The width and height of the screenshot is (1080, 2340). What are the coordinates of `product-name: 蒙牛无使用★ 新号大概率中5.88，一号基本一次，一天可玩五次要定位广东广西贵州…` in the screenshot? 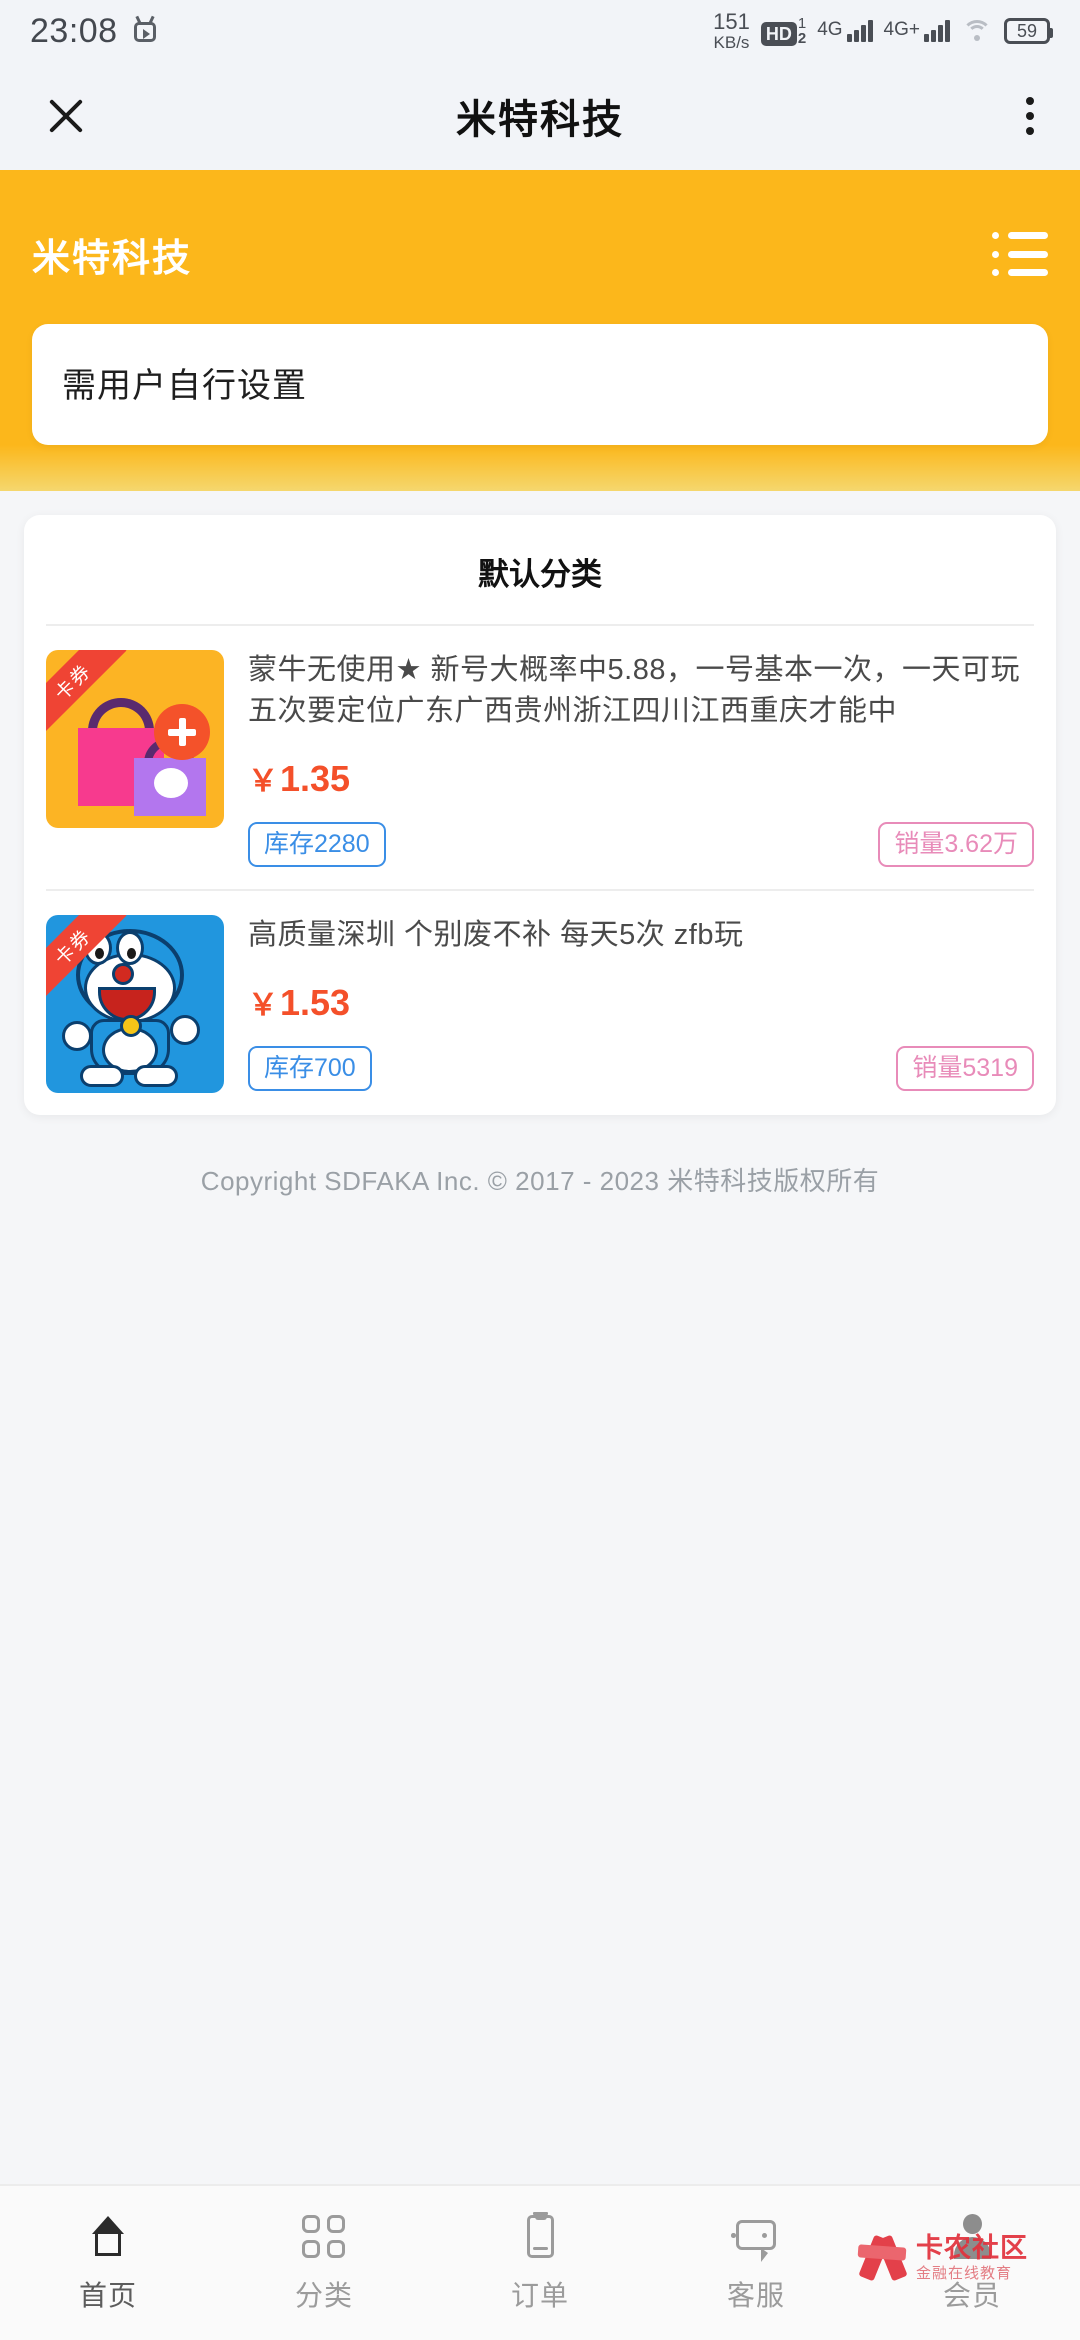 It's located at (634, 691).